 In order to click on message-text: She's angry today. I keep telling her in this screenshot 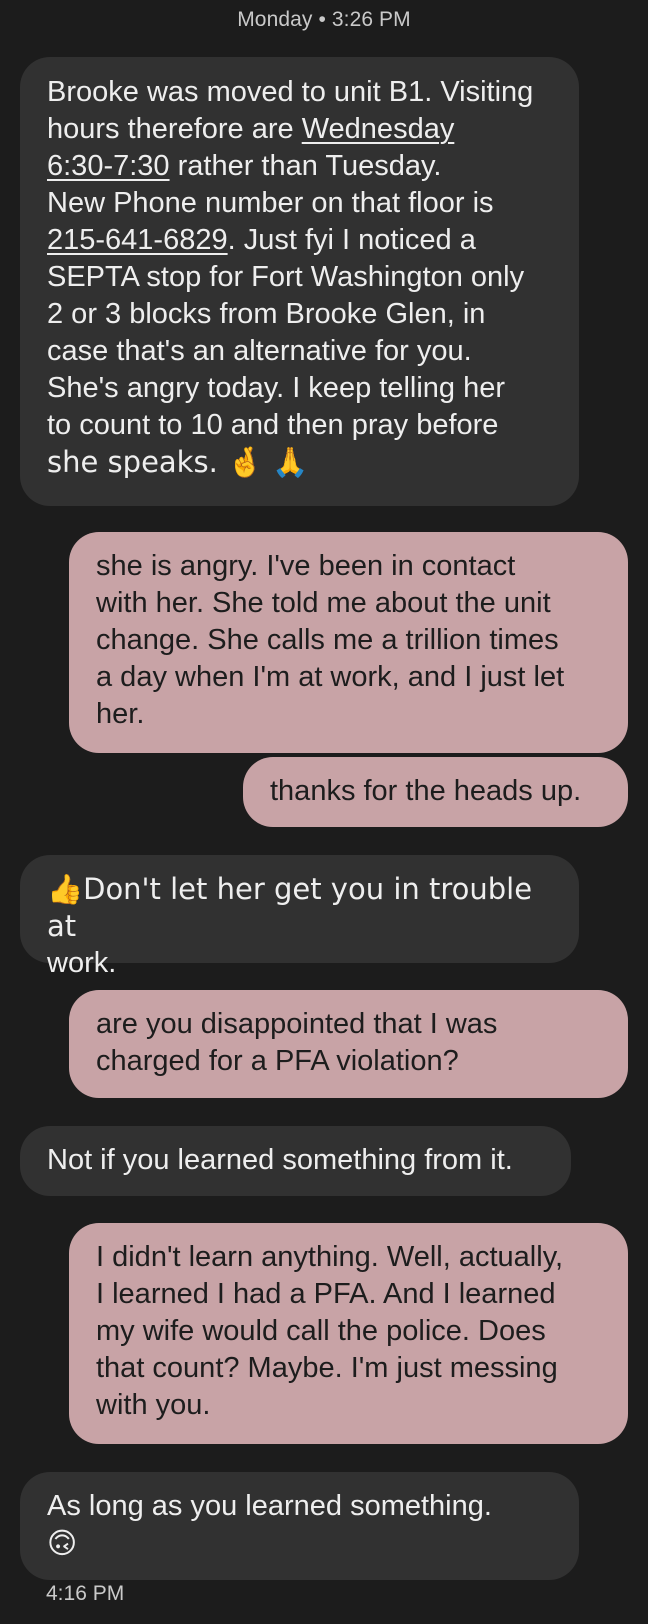, I will do `click(276, 388)`.